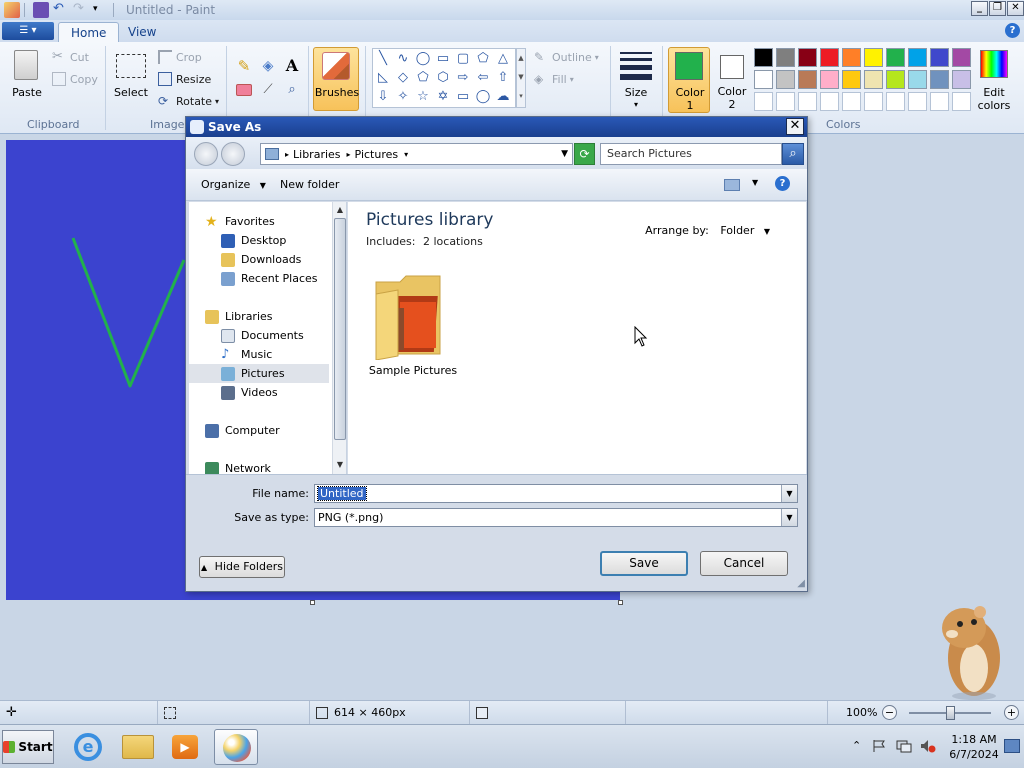  I want to click on address-bar: ▸ Libraries ▸ Pictures ▾ ▼, so click(416, 154).